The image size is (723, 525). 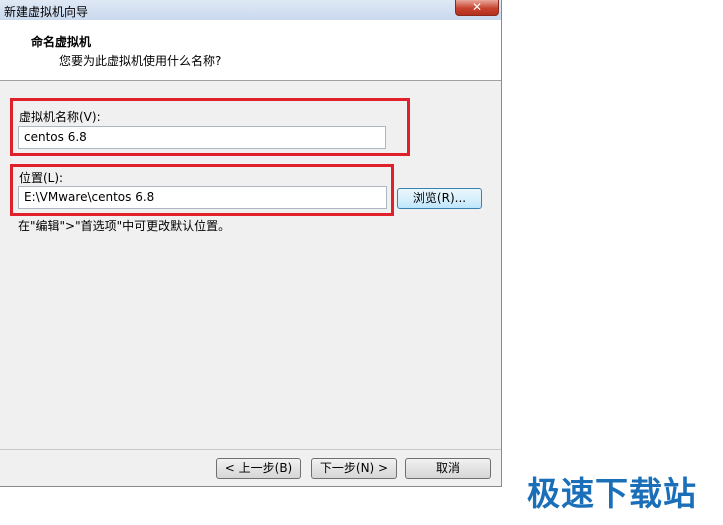 I want to click on location-hint: 在"编辑">"首选项"中可更改默认位置。, so click(x=124, y=226).